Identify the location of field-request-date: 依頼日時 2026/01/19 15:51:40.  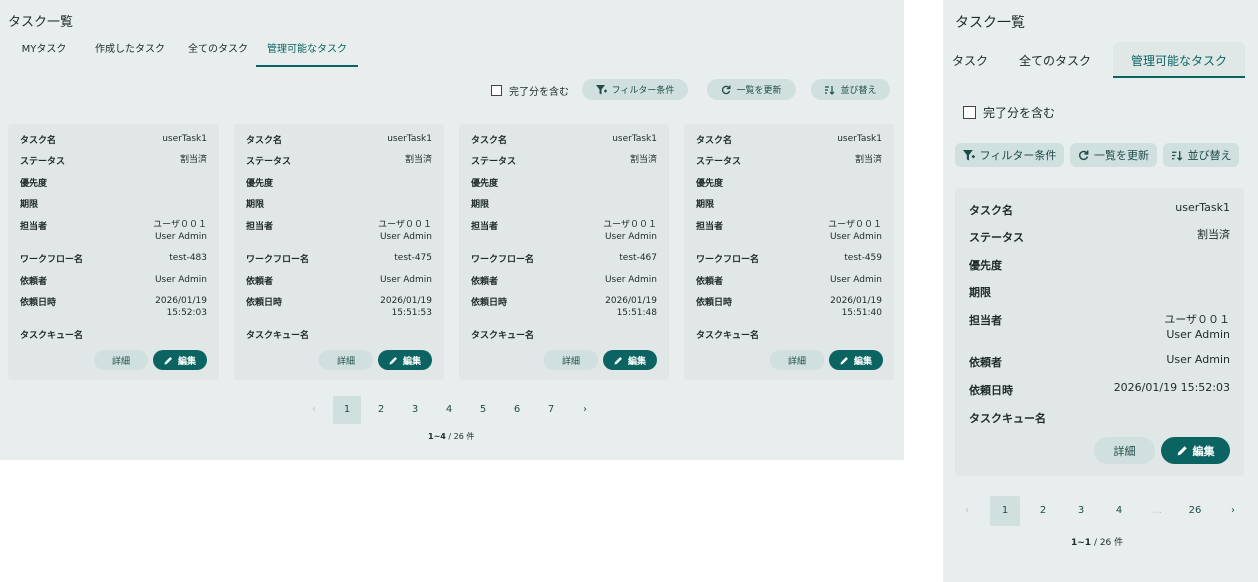
(789, 307).